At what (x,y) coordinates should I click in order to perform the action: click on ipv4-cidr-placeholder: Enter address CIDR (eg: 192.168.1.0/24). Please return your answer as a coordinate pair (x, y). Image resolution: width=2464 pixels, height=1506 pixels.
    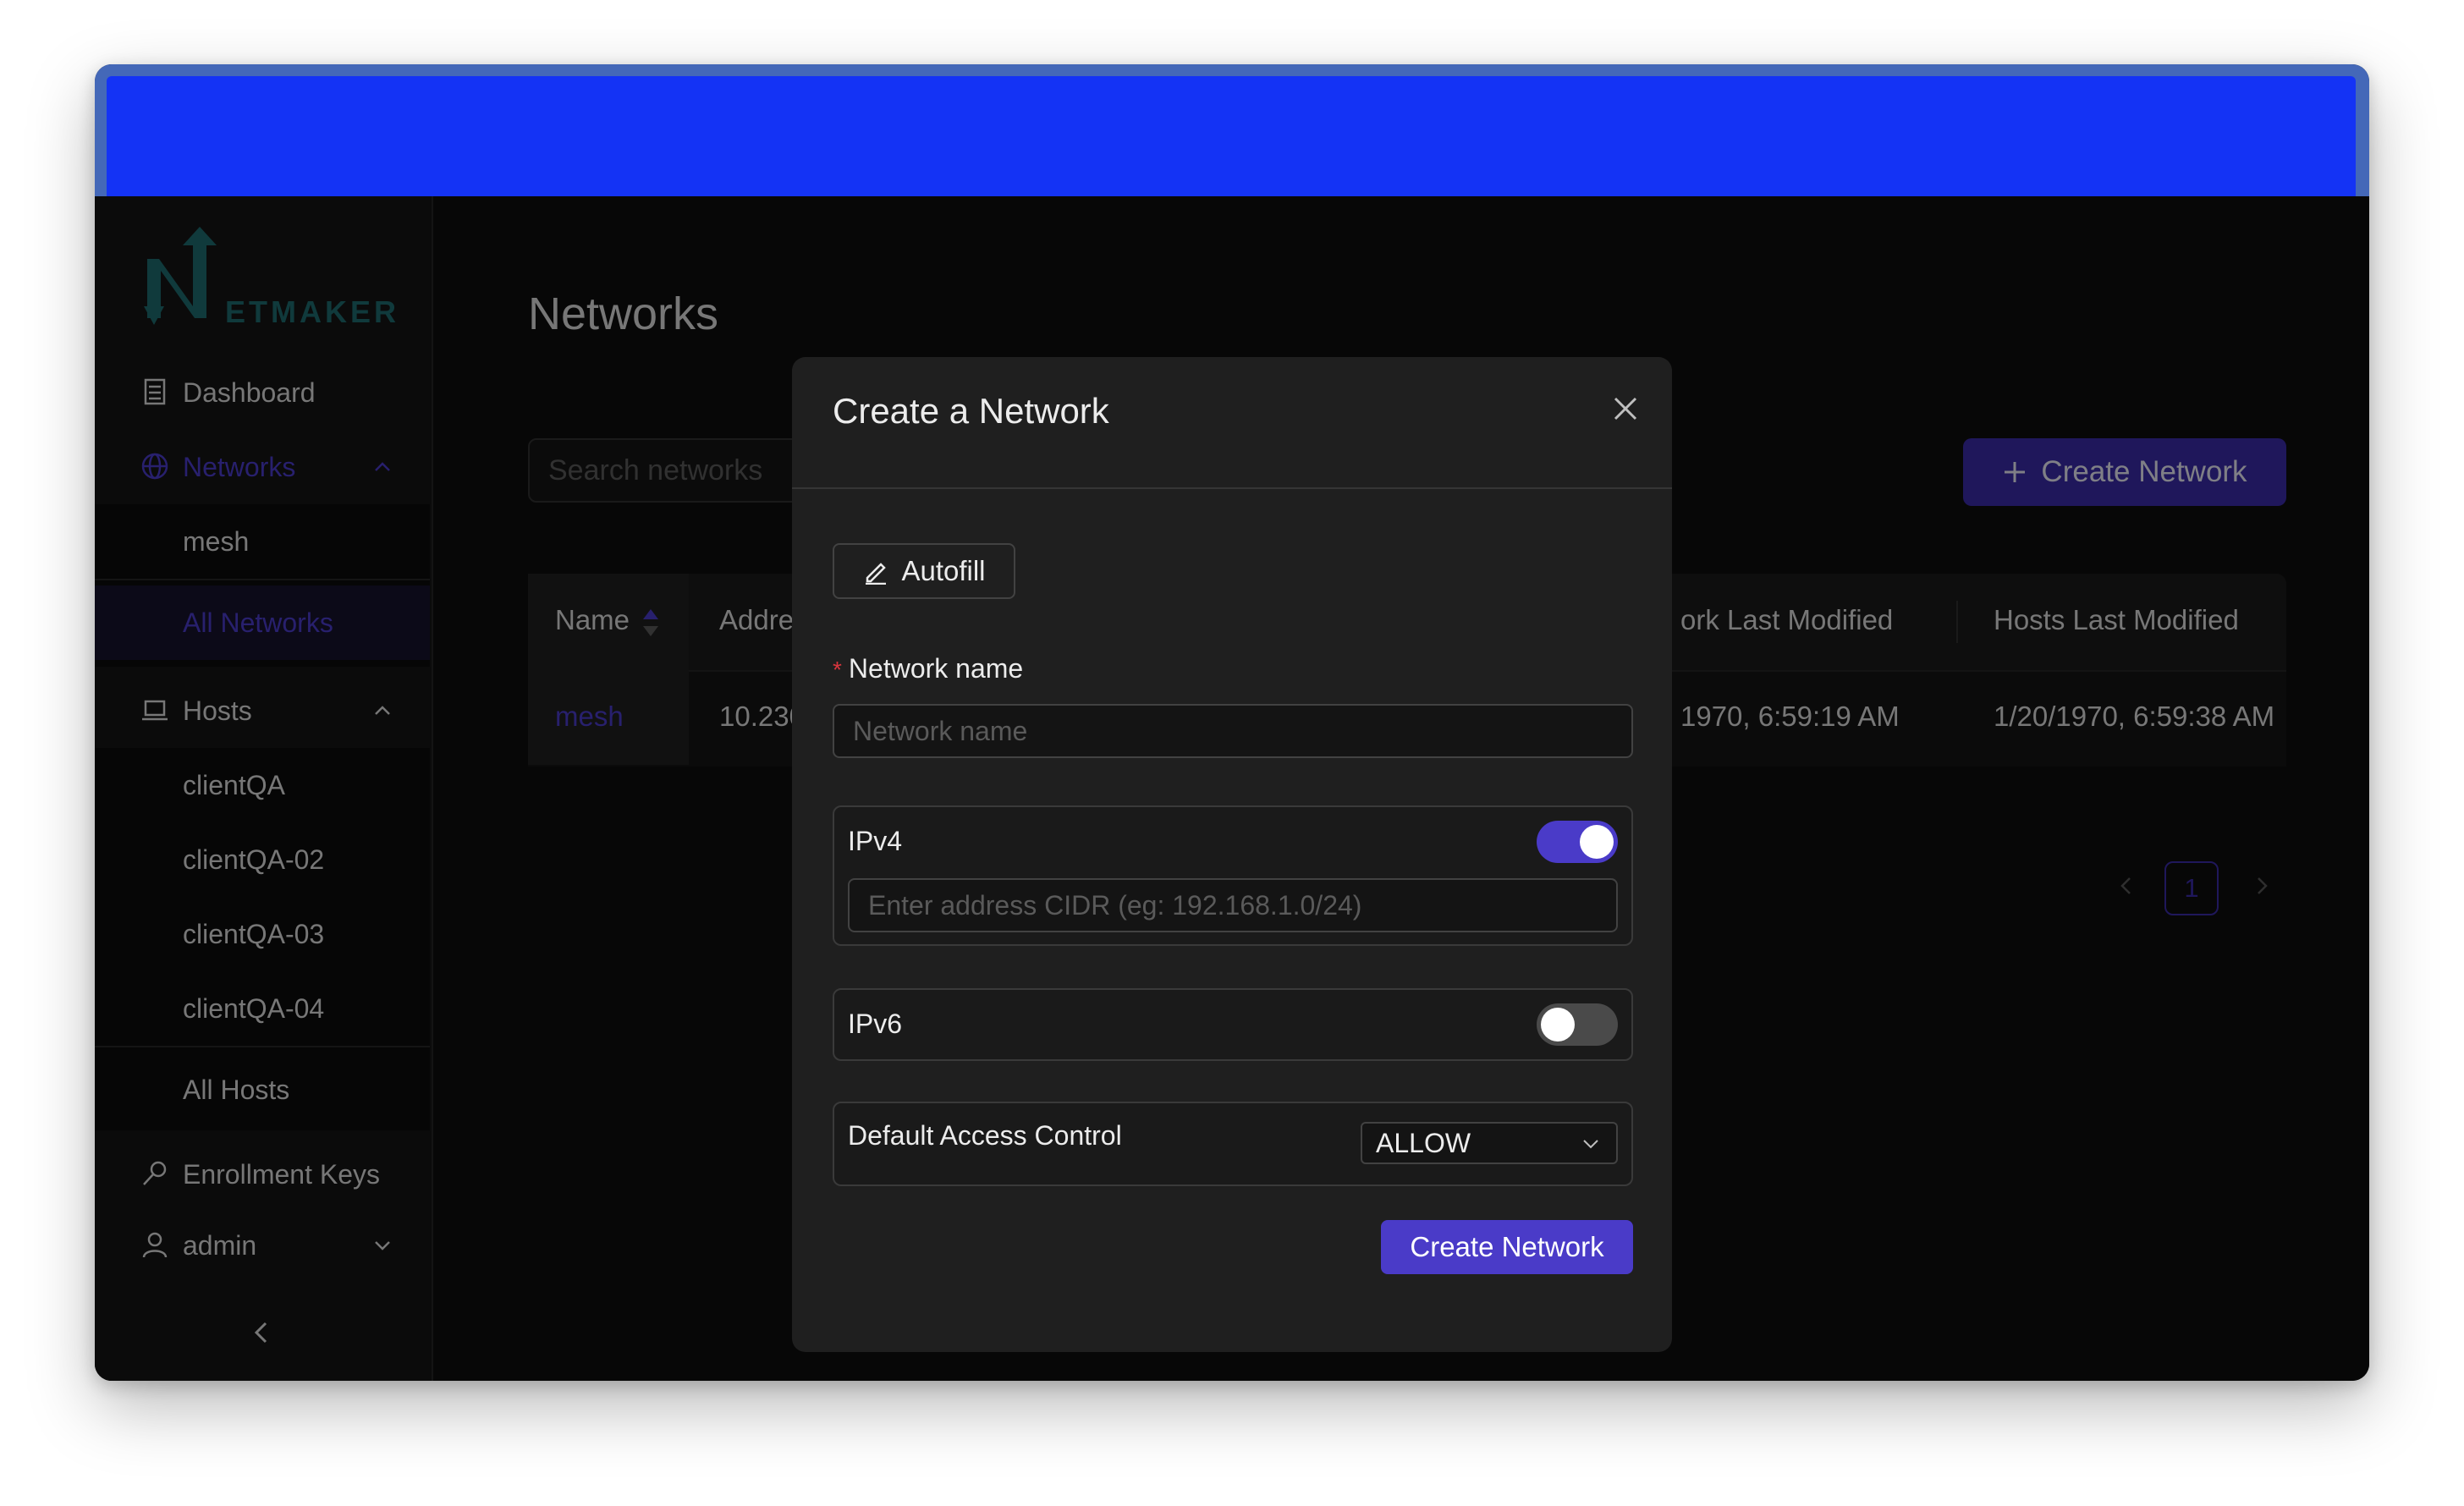
    Looking at the image, I should click on (1115, 905).